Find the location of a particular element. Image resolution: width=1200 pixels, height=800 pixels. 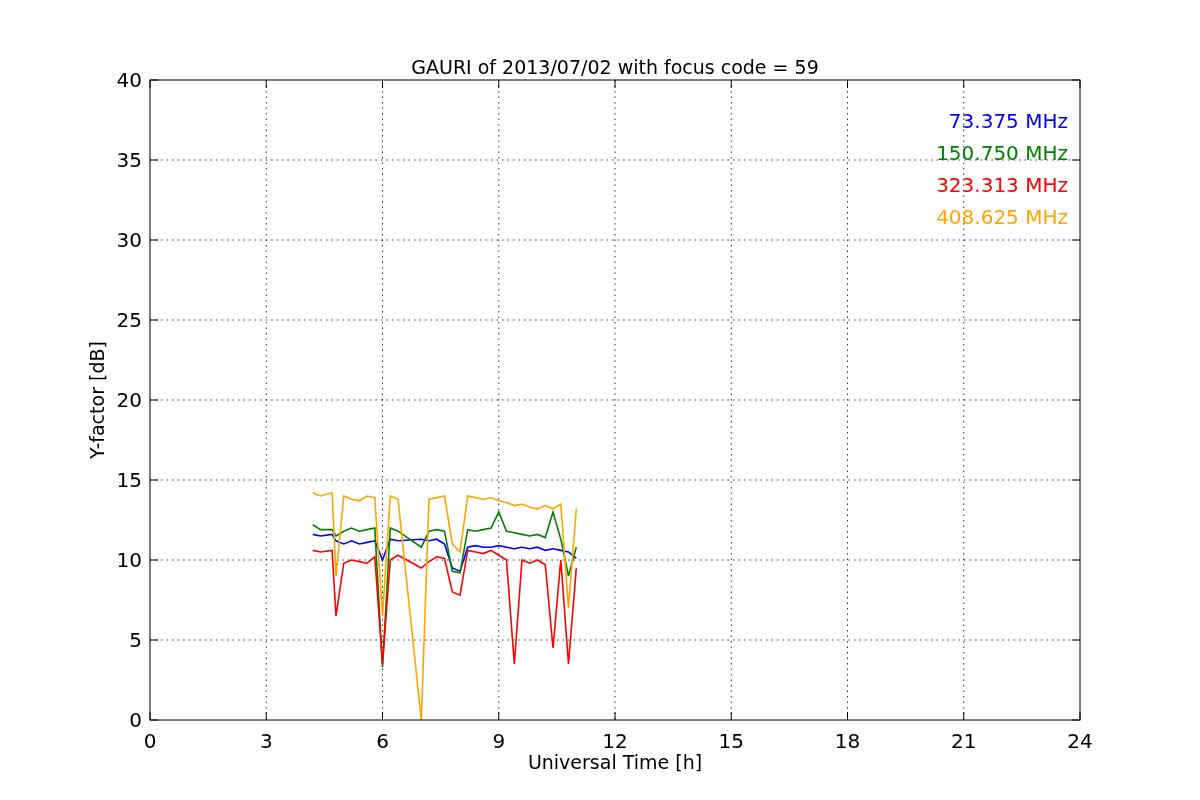

tick-label: 30 is located at coordinates (129, 240).